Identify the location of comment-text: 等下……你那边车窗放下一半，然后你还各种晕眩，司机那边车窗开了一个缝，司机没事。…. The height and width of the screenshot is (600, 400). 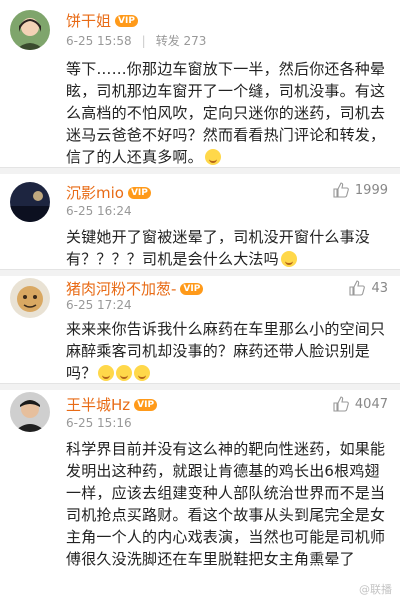
(228, 113).